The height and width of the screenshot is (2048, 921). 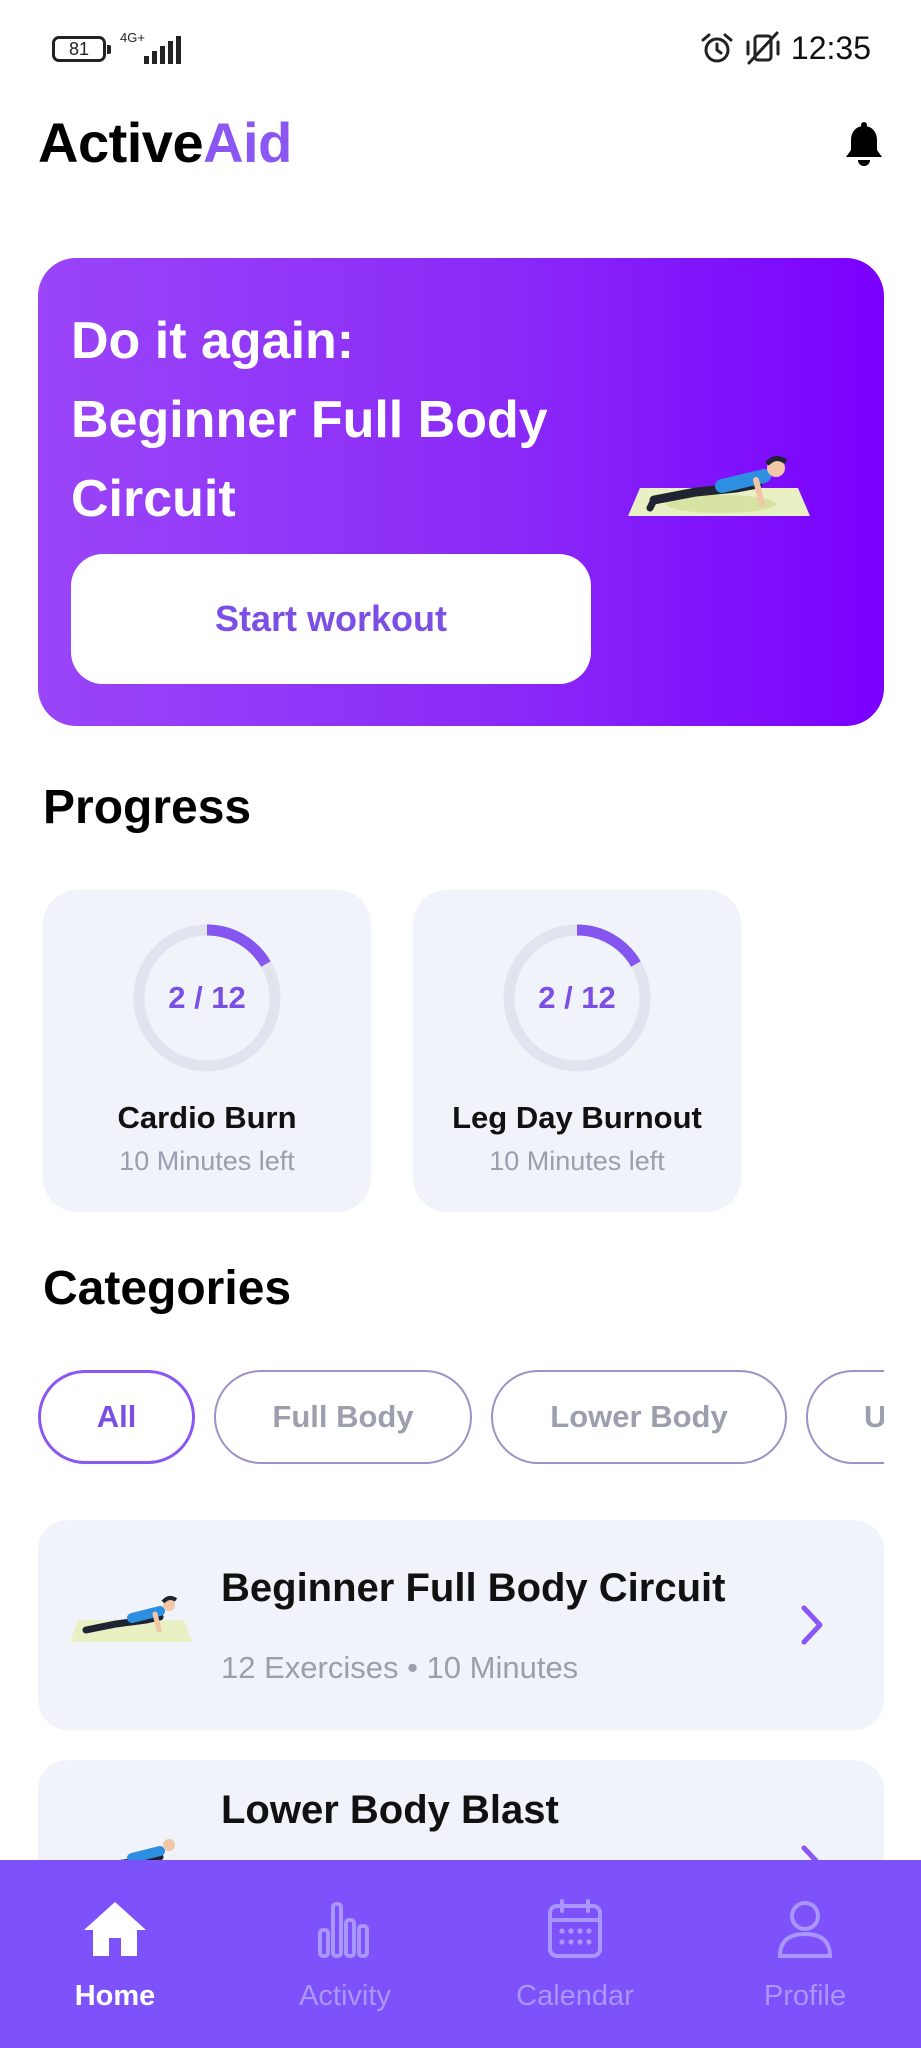 I want to click on chevron-right-icon, so click(x=812, y=1625).